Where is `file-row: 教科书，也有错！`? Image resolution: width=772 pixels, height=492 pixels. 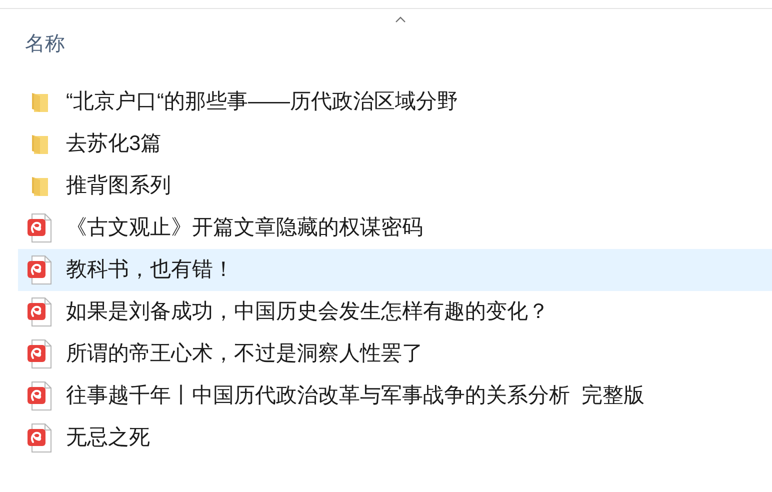
file-row: 教科书，也有错！ is located at coordinates (395, 270).